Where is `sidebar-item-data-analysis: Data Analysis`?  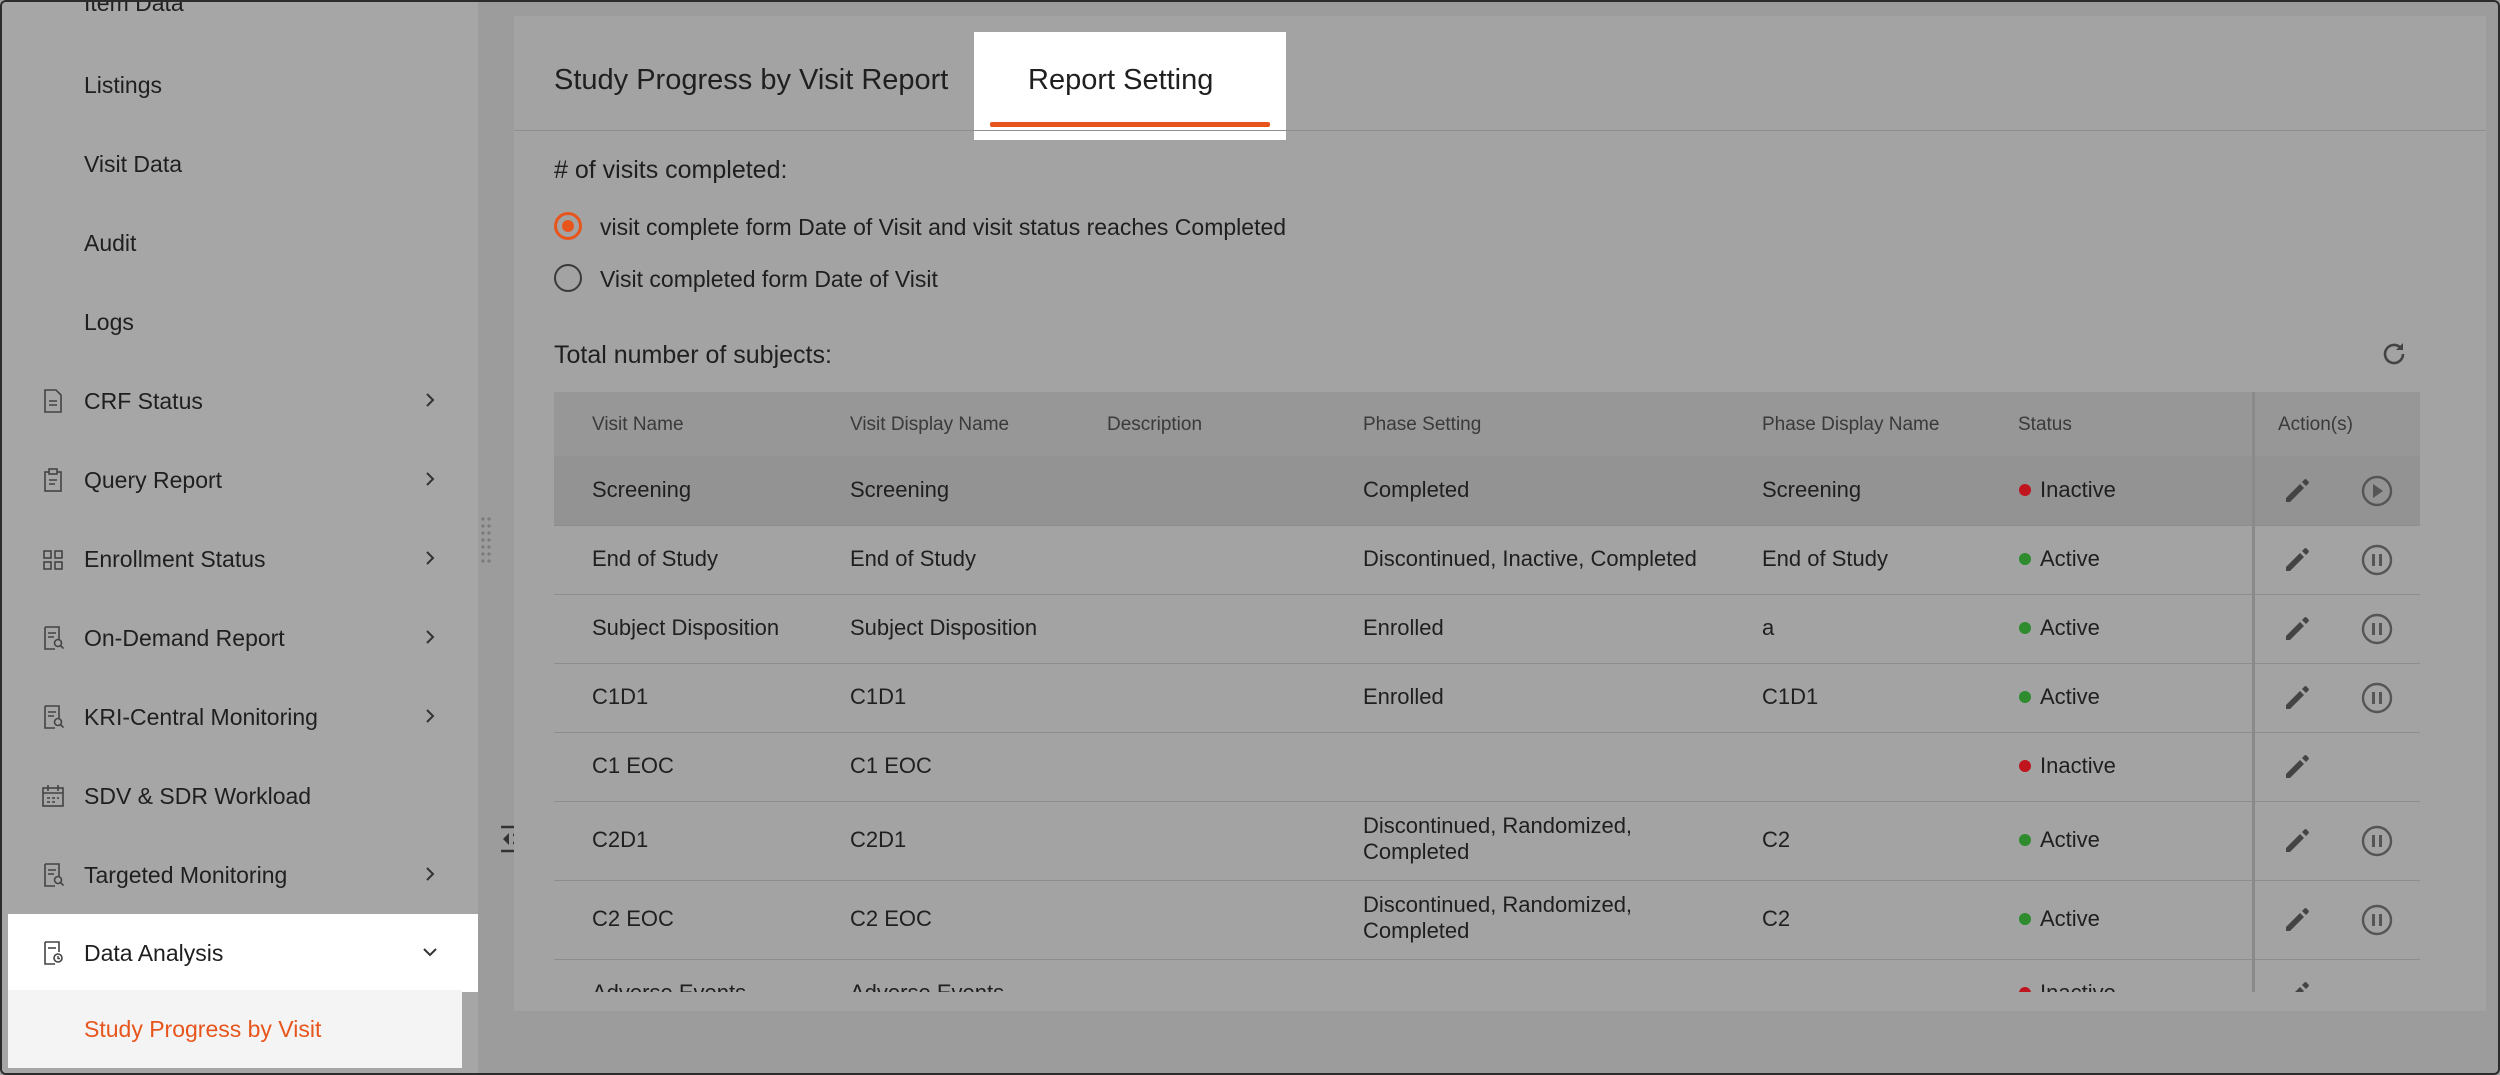
sidebar-item-data-analysis: Data Analysis is located at coordinates (243, 953).